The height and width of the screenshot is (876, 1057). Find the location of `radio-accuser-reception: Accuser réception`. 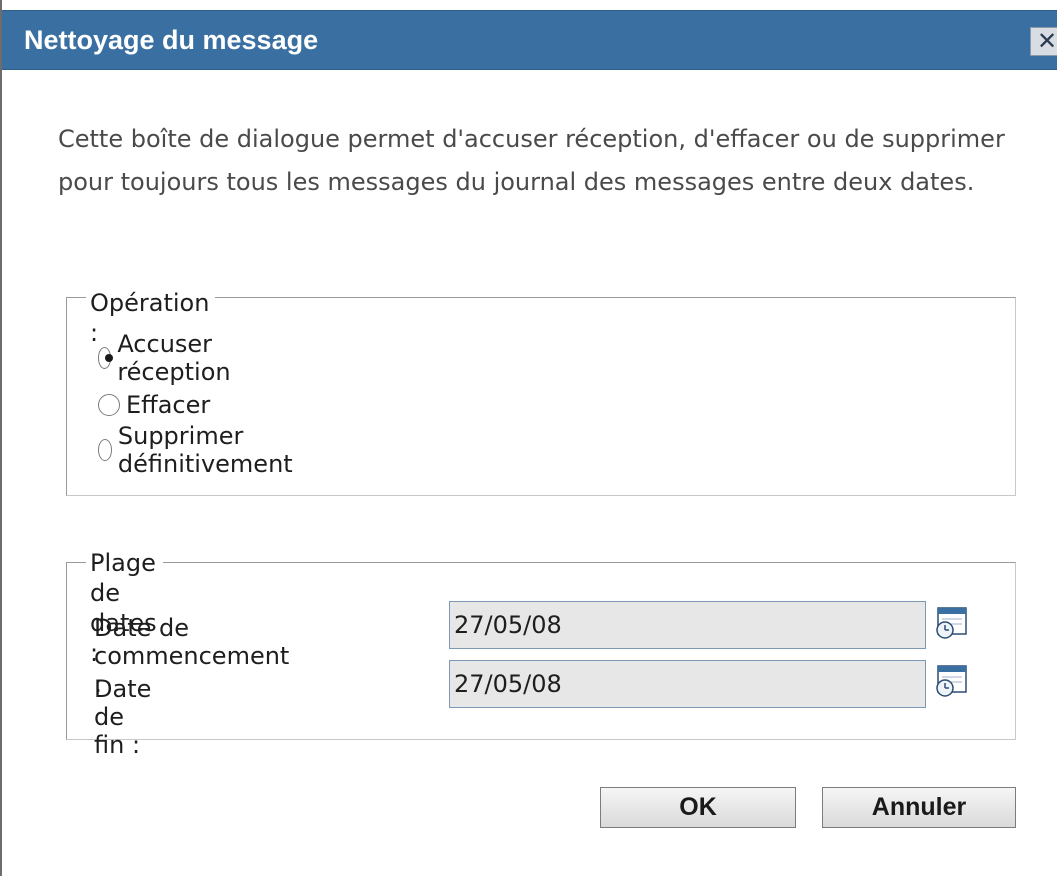

radio-accuser-reception: Accuser réception is located at coordinates (168, 358).